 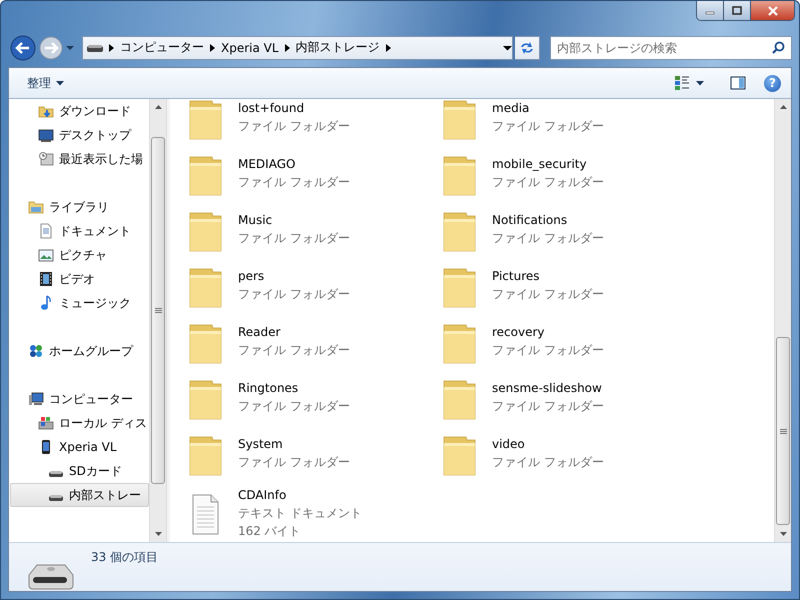 What do you see at coordinates (710, 10) in the screenshot?
I see `minimize-button` at bounding box center [710, 10].